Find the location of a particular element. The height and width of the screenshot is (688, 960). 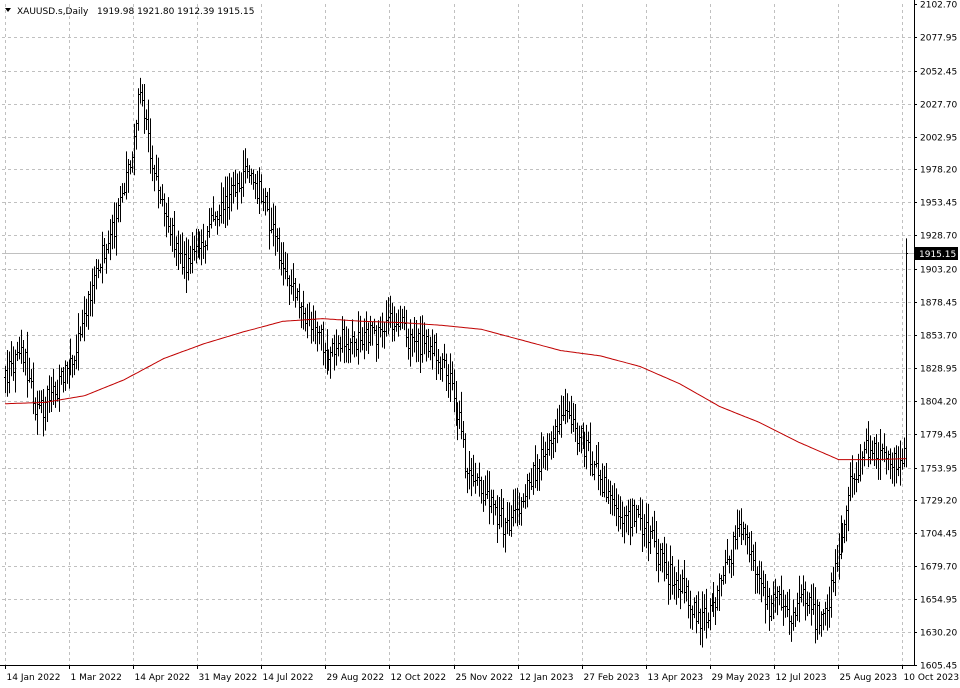

time-tick-label: 14 Jul 2022 is located at coordinates (288, 678).